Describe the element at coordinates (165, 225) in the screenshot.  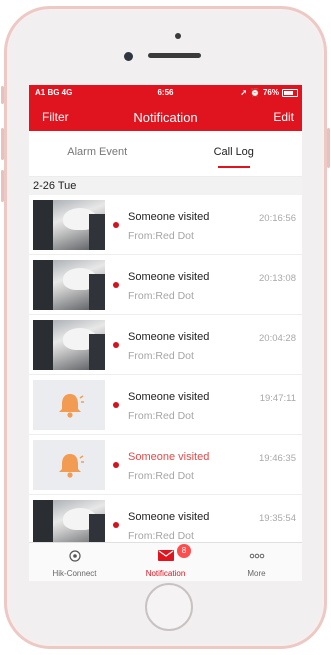
I see `call-log-row: Someone visited From:Red Dot 20:16:56` at that location.